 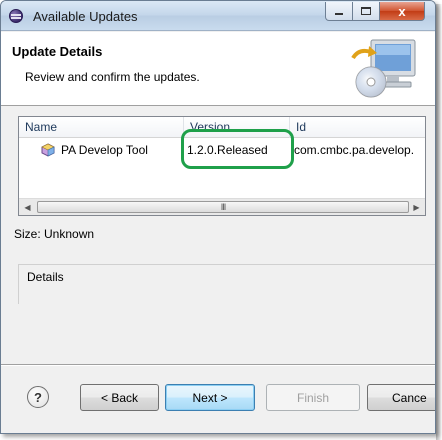 I want to click on minimize-icon, so click(x=339, y=14).